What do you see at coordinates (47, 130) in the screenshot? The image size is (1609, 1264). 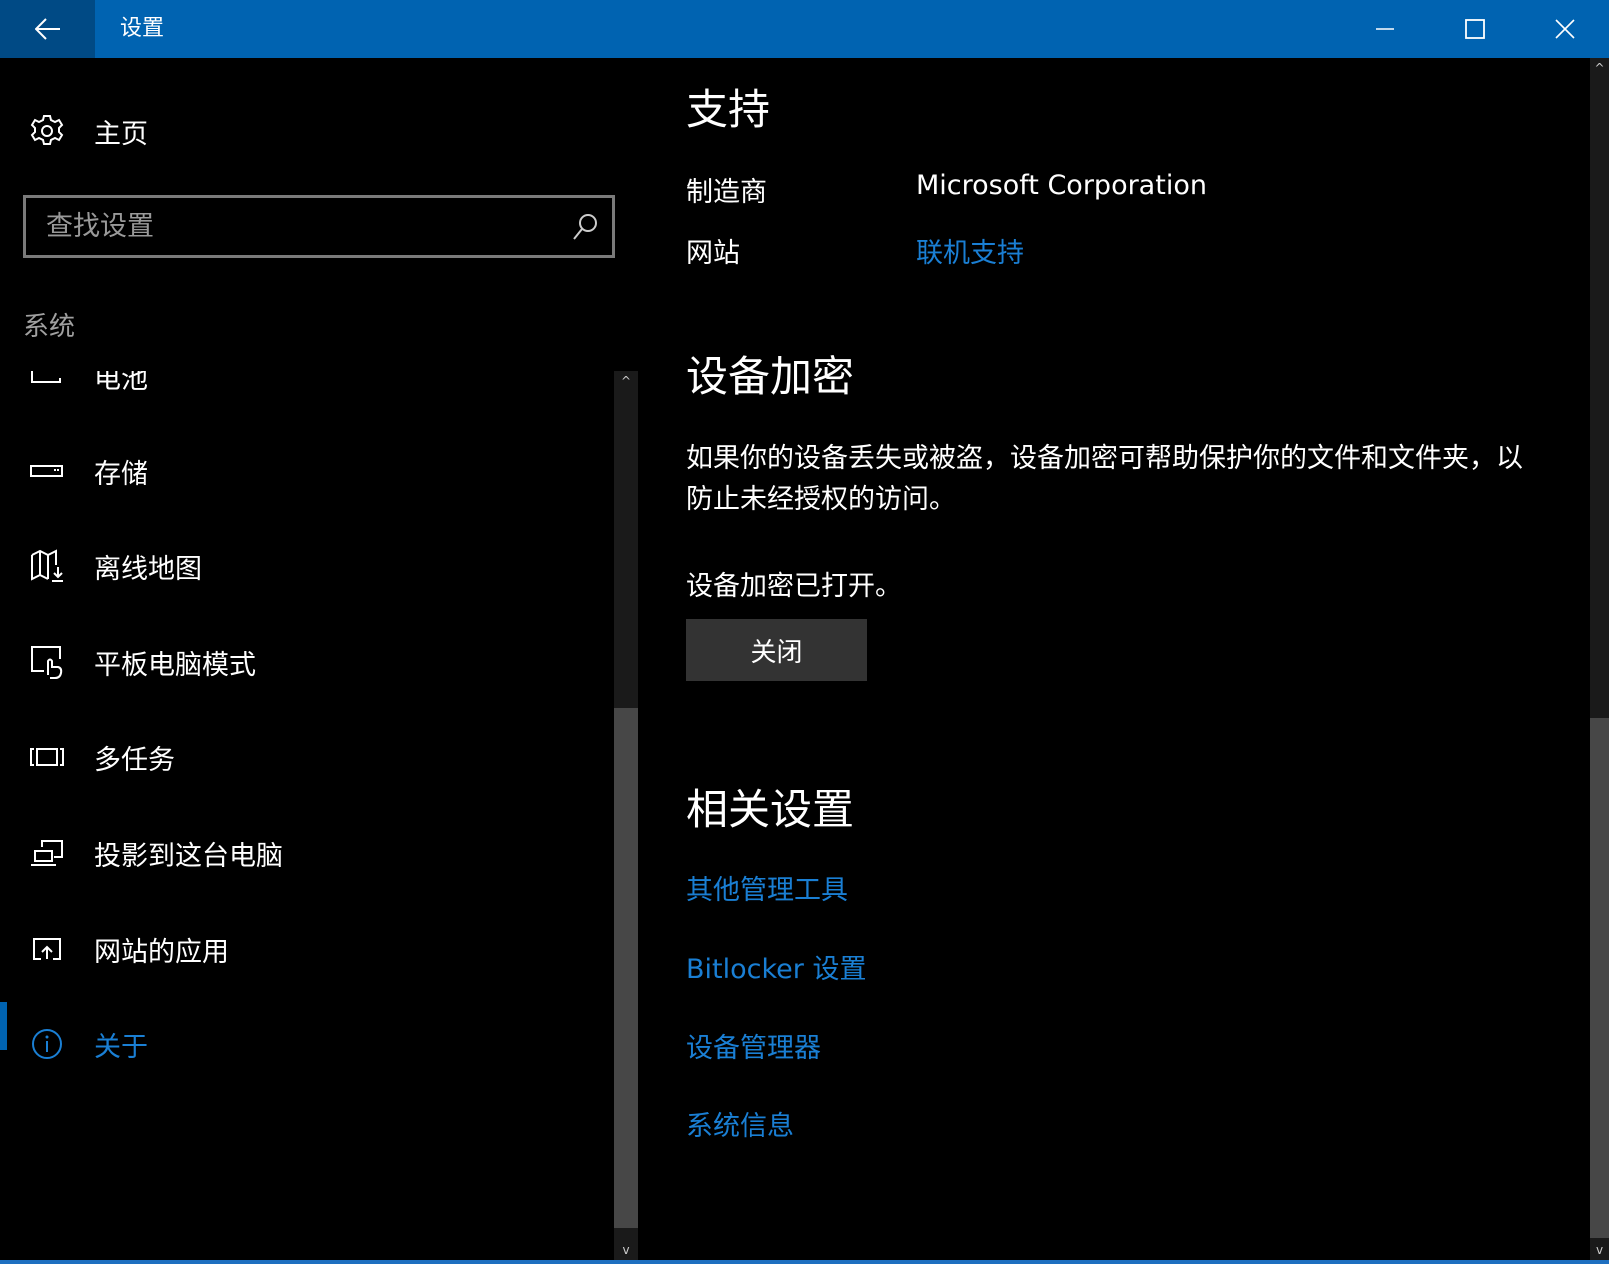 I see `gear-icon` at bounding box center [47, 130].